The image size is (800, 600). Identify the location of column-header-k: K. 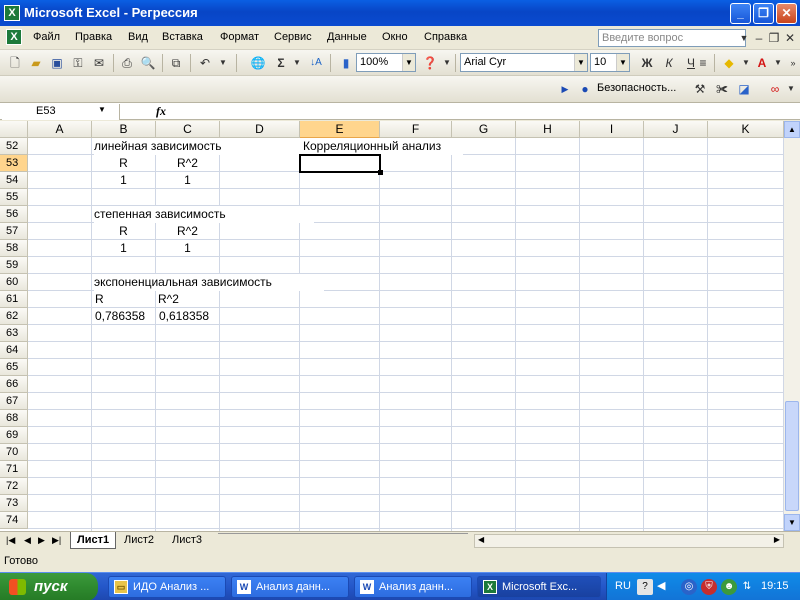
(746, 129).